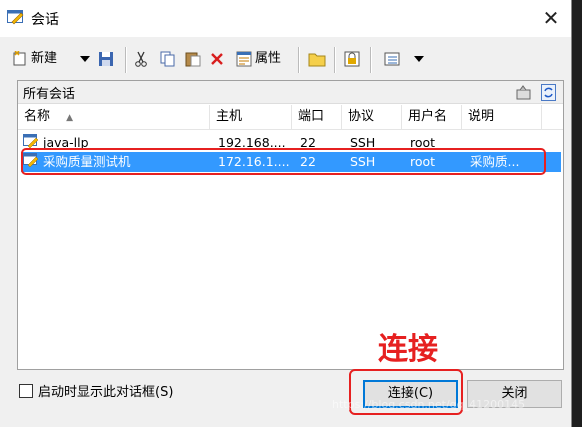 This screenshot has height=427, width=582. What do you see at coordinates (283, 161) in the screenshot?
I see `row-highlight-annotation` at bounding box center [283, 161].